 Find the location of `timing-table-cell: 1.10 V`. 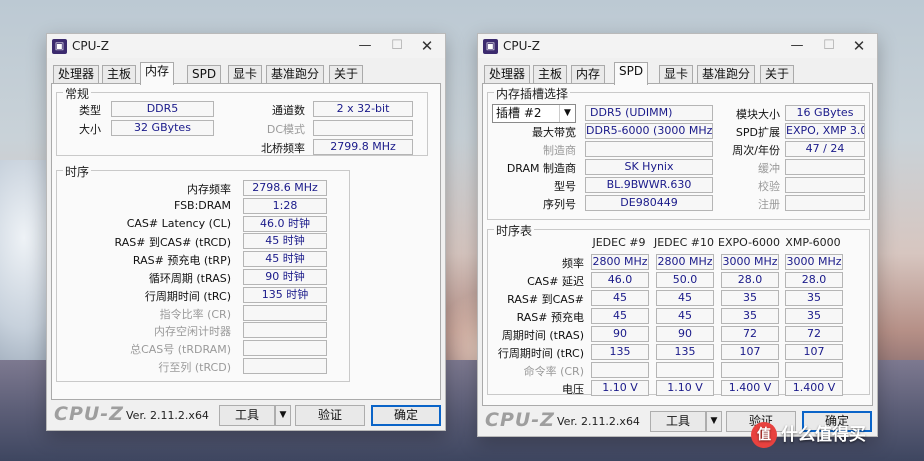

timing-table-cell: 1.10 V is located at coordinates (620, 388).